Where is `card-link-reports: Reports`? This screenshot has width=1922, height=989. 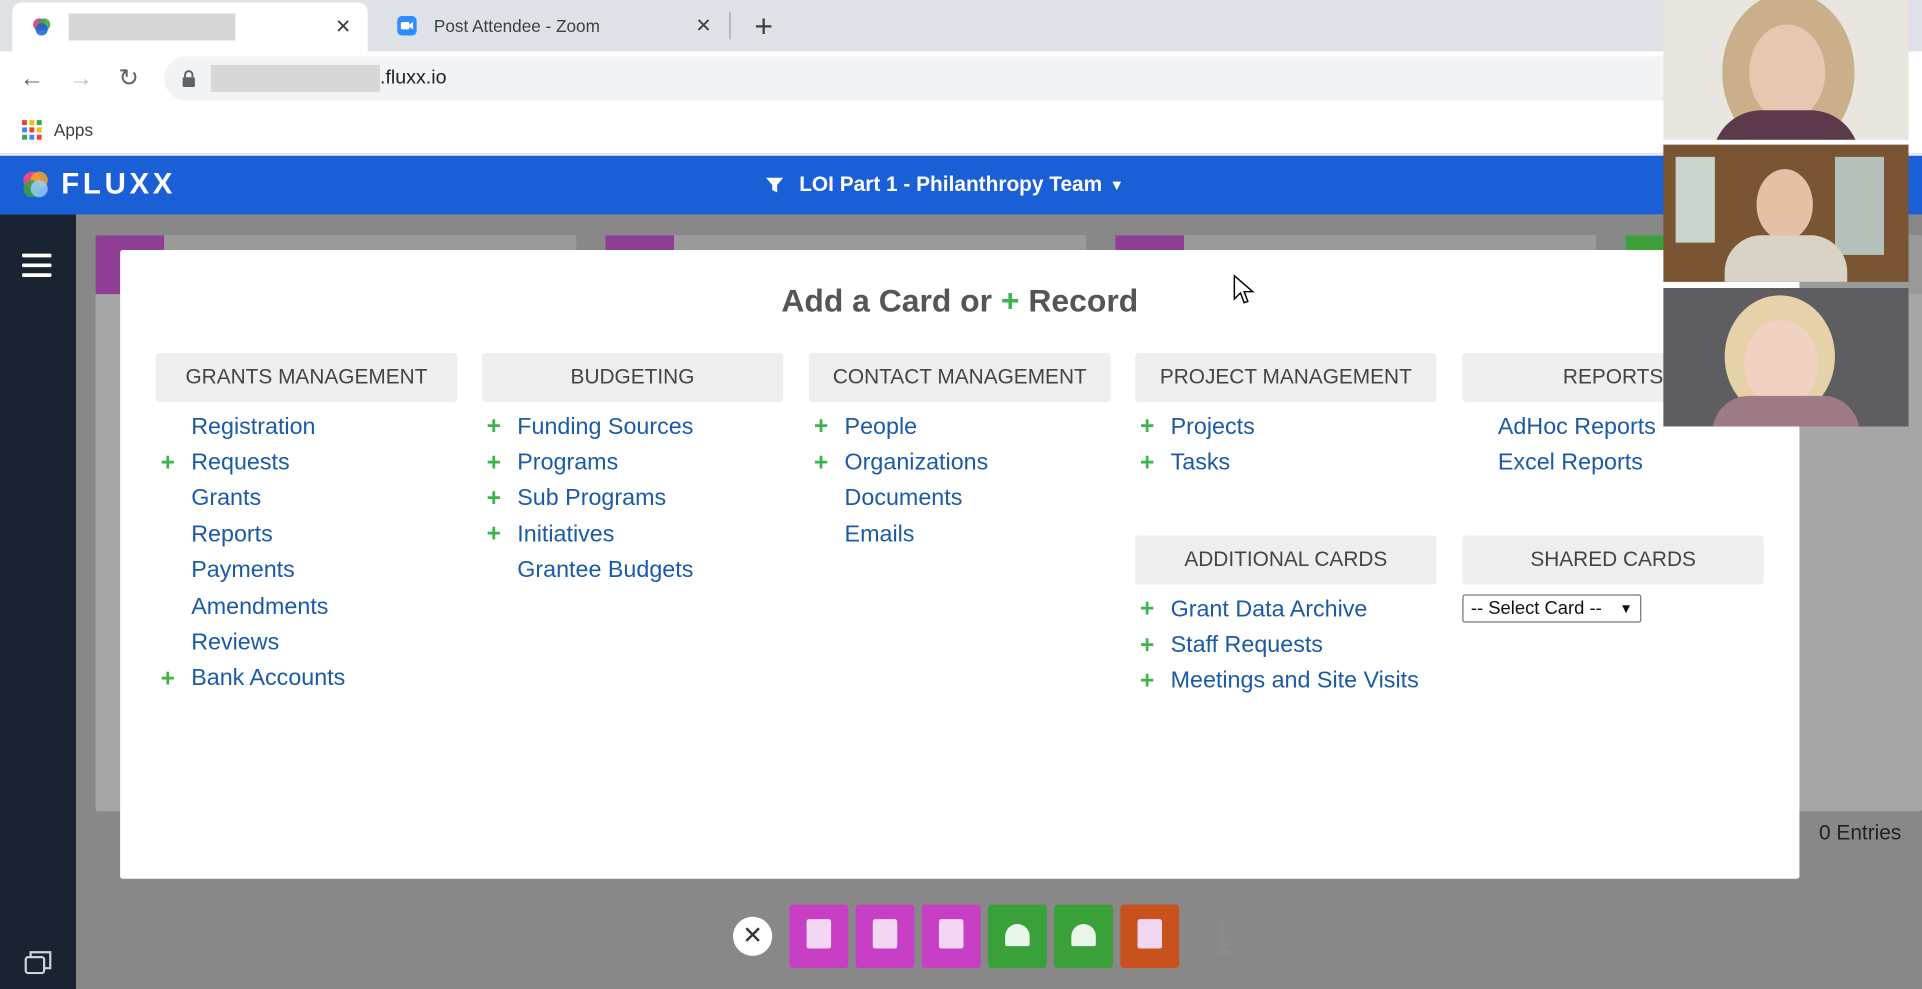 card-link-reports: Reports is located at coordinates (307, 535).